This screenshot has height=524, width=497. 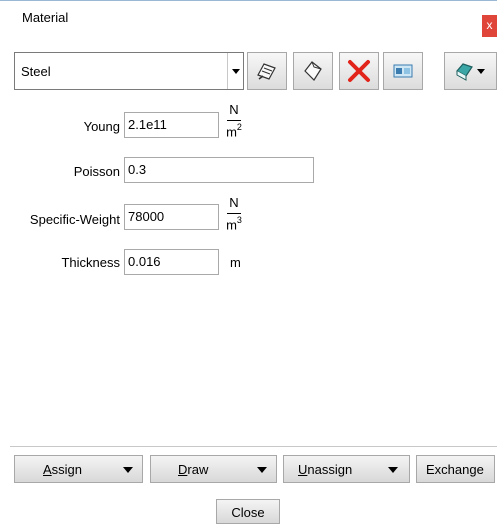 I want to click on unassign-button-label: Unassign, so click(x=325, y=469).